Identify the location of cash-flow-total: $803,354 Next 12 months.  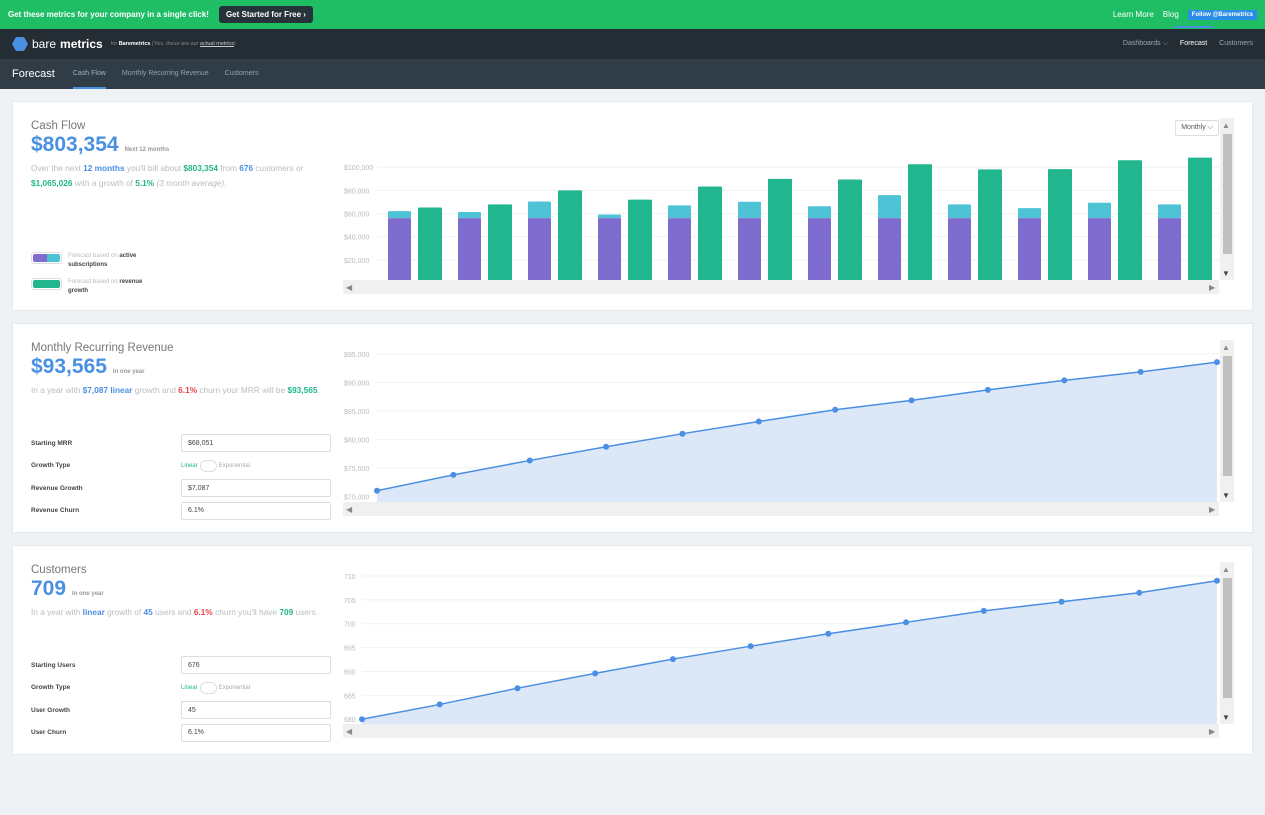
(183, 145).